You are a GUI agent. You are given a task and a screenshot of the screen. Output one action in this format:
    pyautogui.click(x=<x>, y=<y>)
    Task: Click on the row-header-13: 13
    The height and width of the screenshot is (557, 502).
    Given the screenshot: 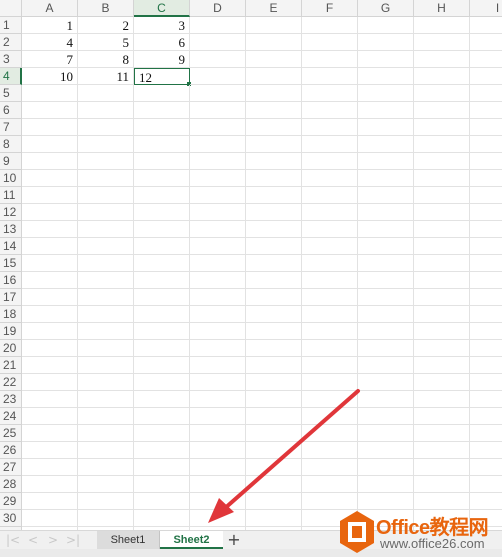 What is the action you would take?
    pyautogui.click(x=11, y=229)
    